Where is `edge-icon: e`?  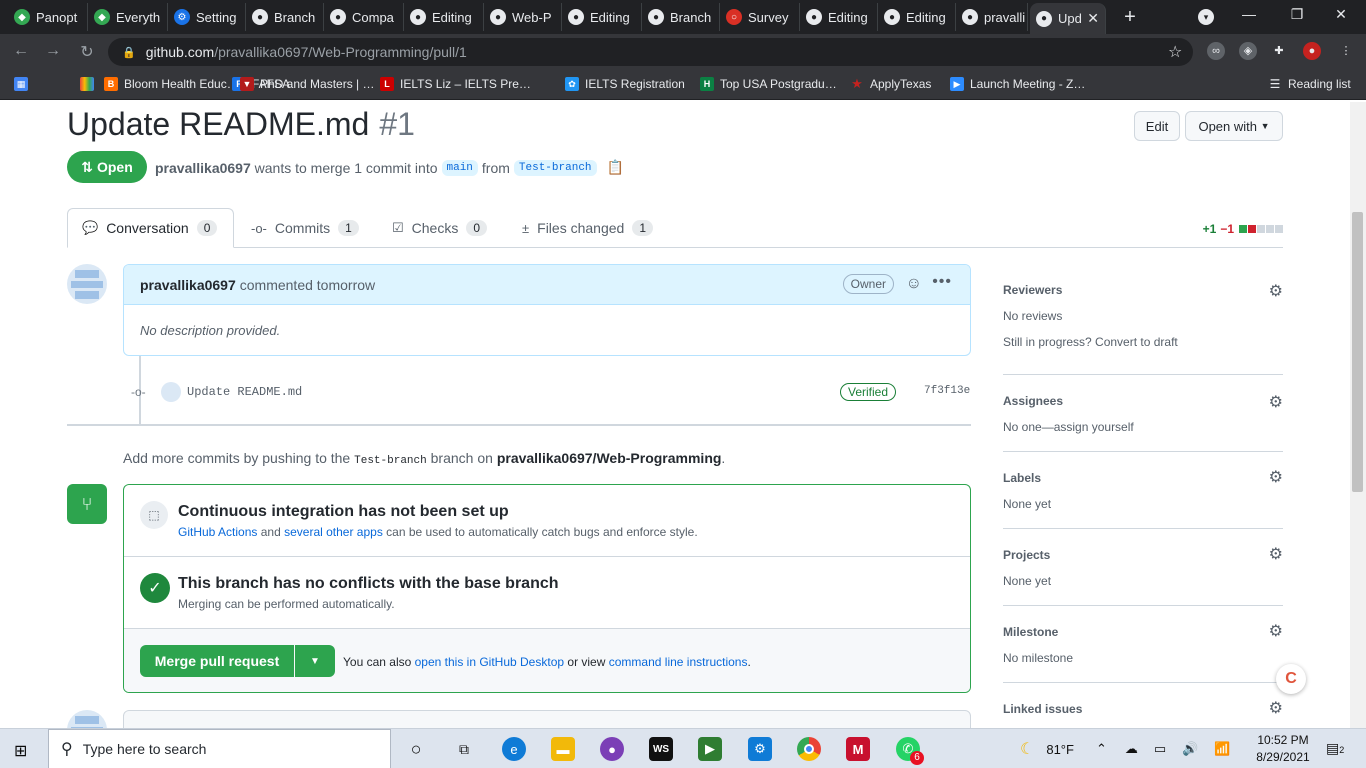 edge-icon: e is located at coordinates (514, 749).